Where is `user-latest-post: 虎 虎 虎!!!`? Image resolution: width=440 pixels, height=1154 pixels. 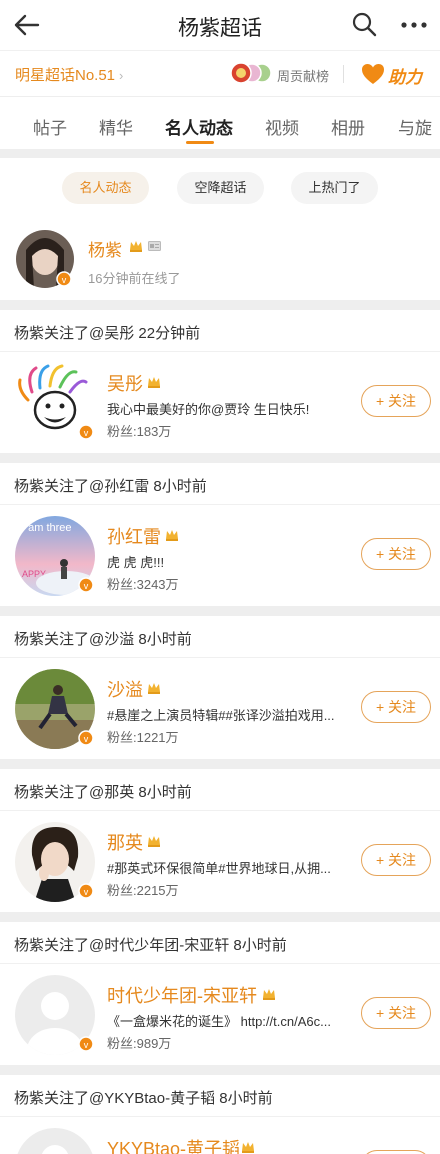
user-latest-post: 虎 虎 虎!!! is located at coordinates (231, 561).